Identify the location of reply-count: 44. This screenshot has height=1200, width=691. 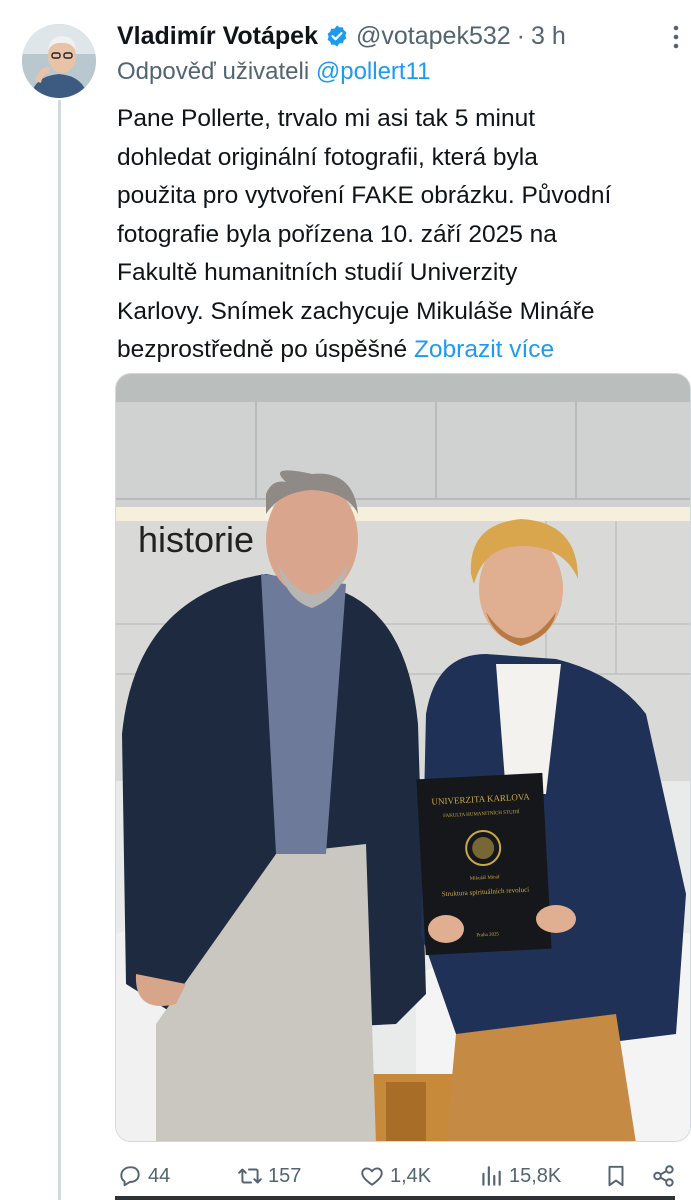
(159, 1175).